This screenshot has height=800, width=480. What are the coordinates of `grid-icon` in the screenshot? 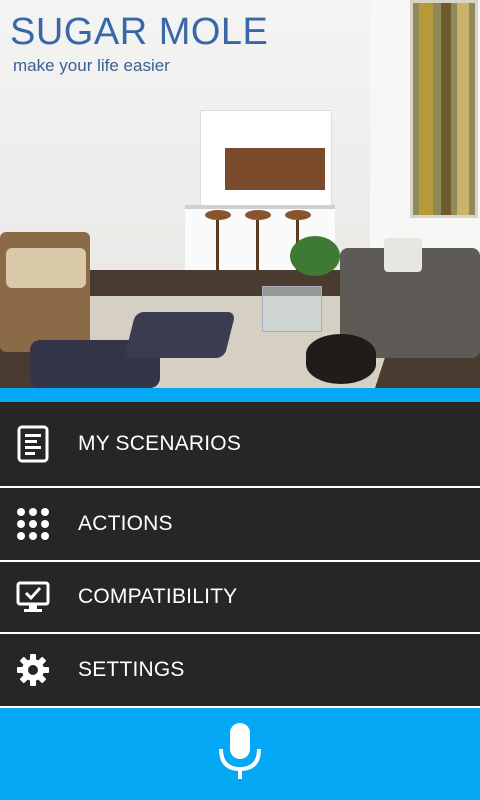 It's located at (33, 524).